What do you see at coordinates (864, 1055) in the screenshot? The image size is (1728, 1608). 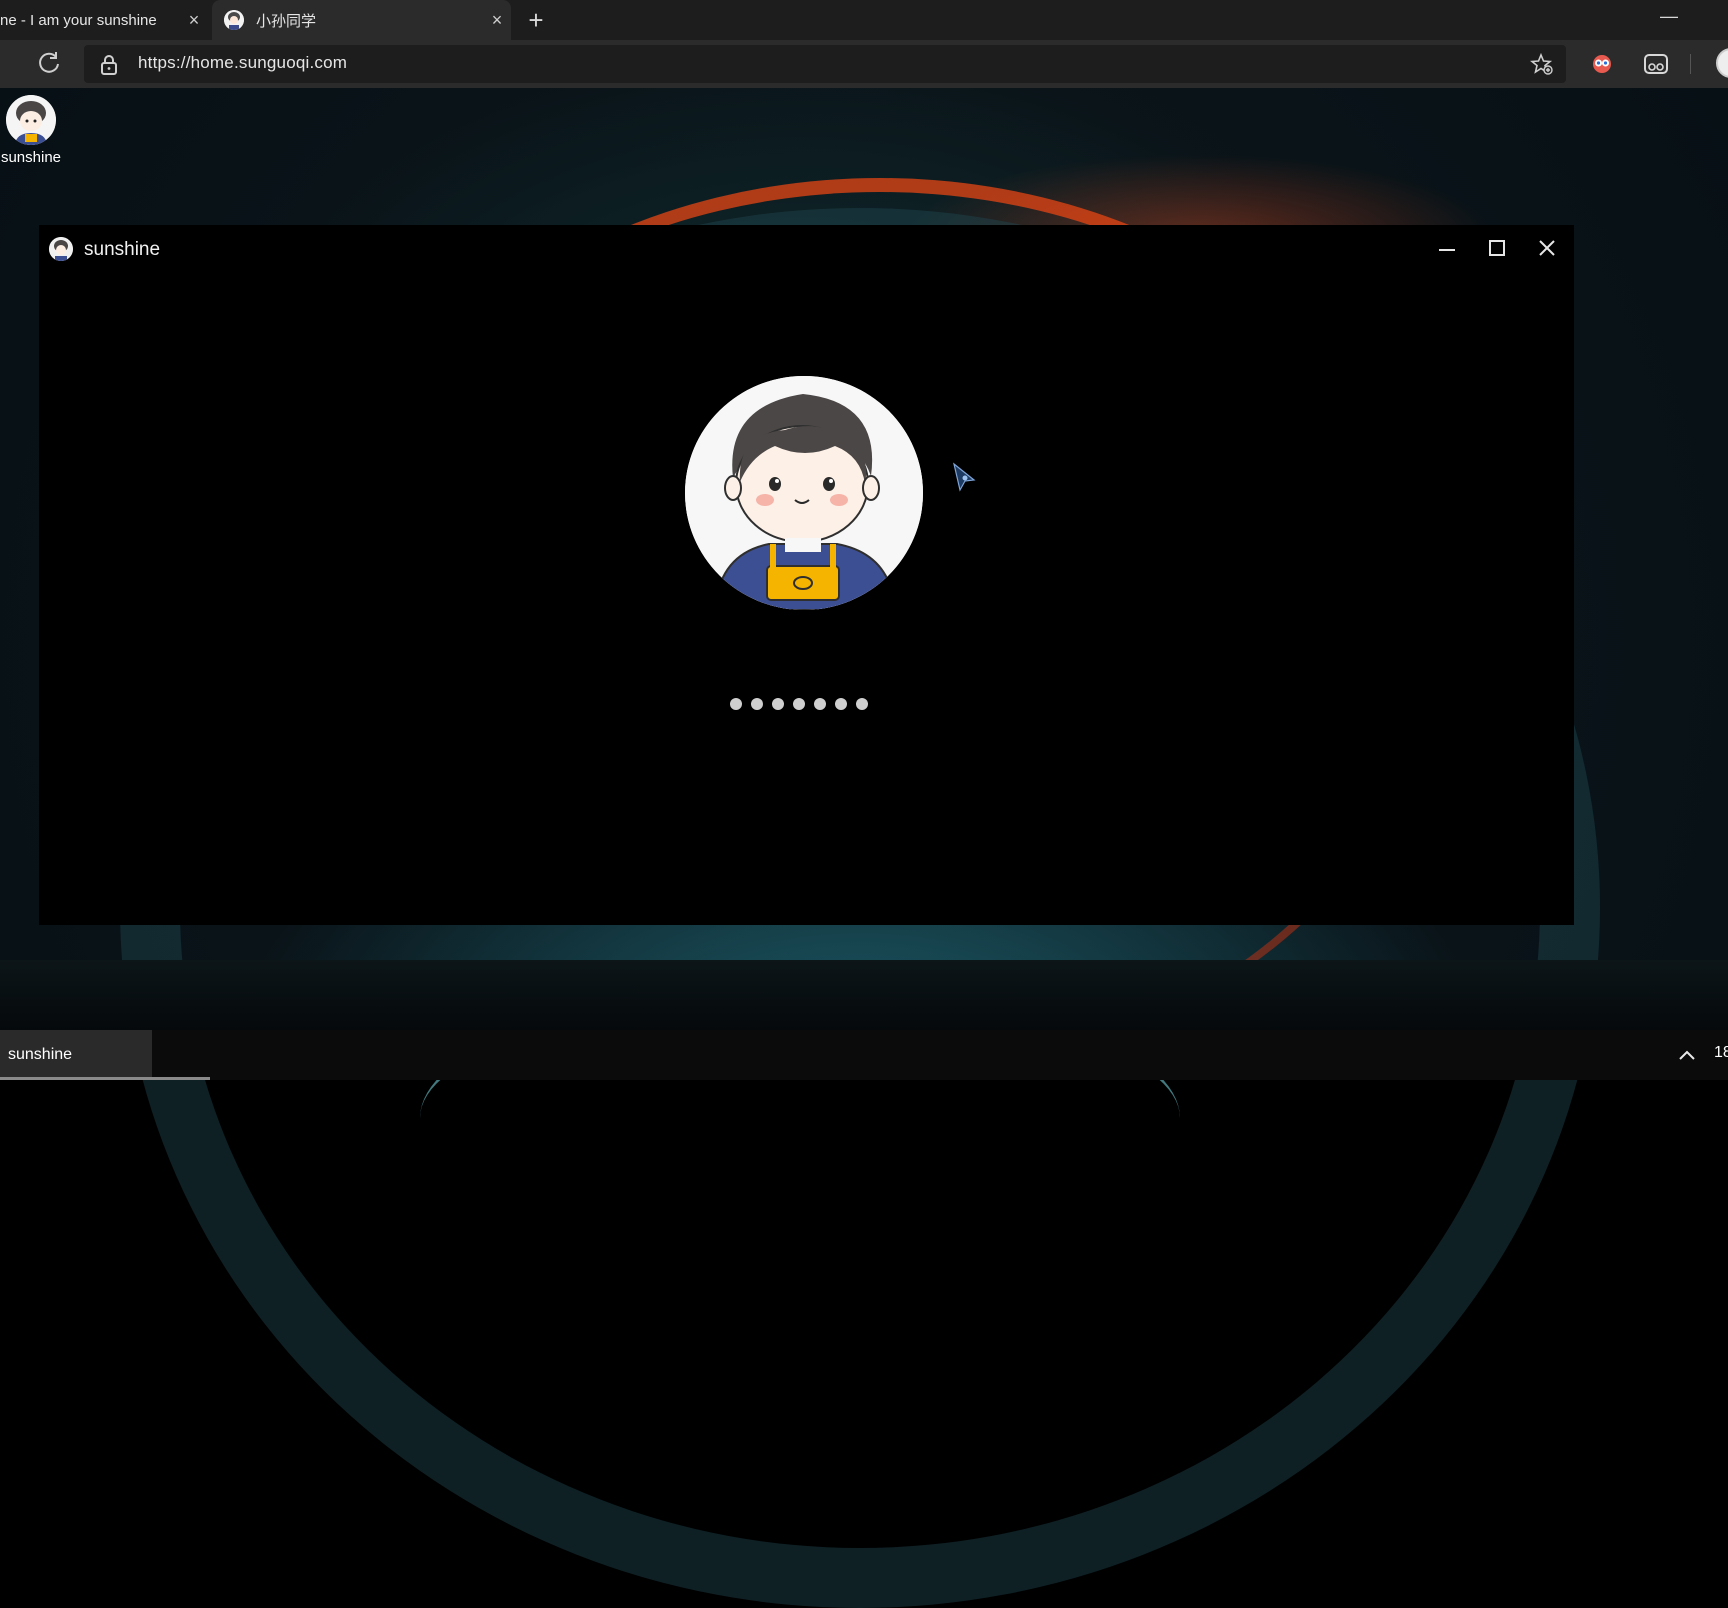 I see `taskbar` at bounding box center [864, 1055].